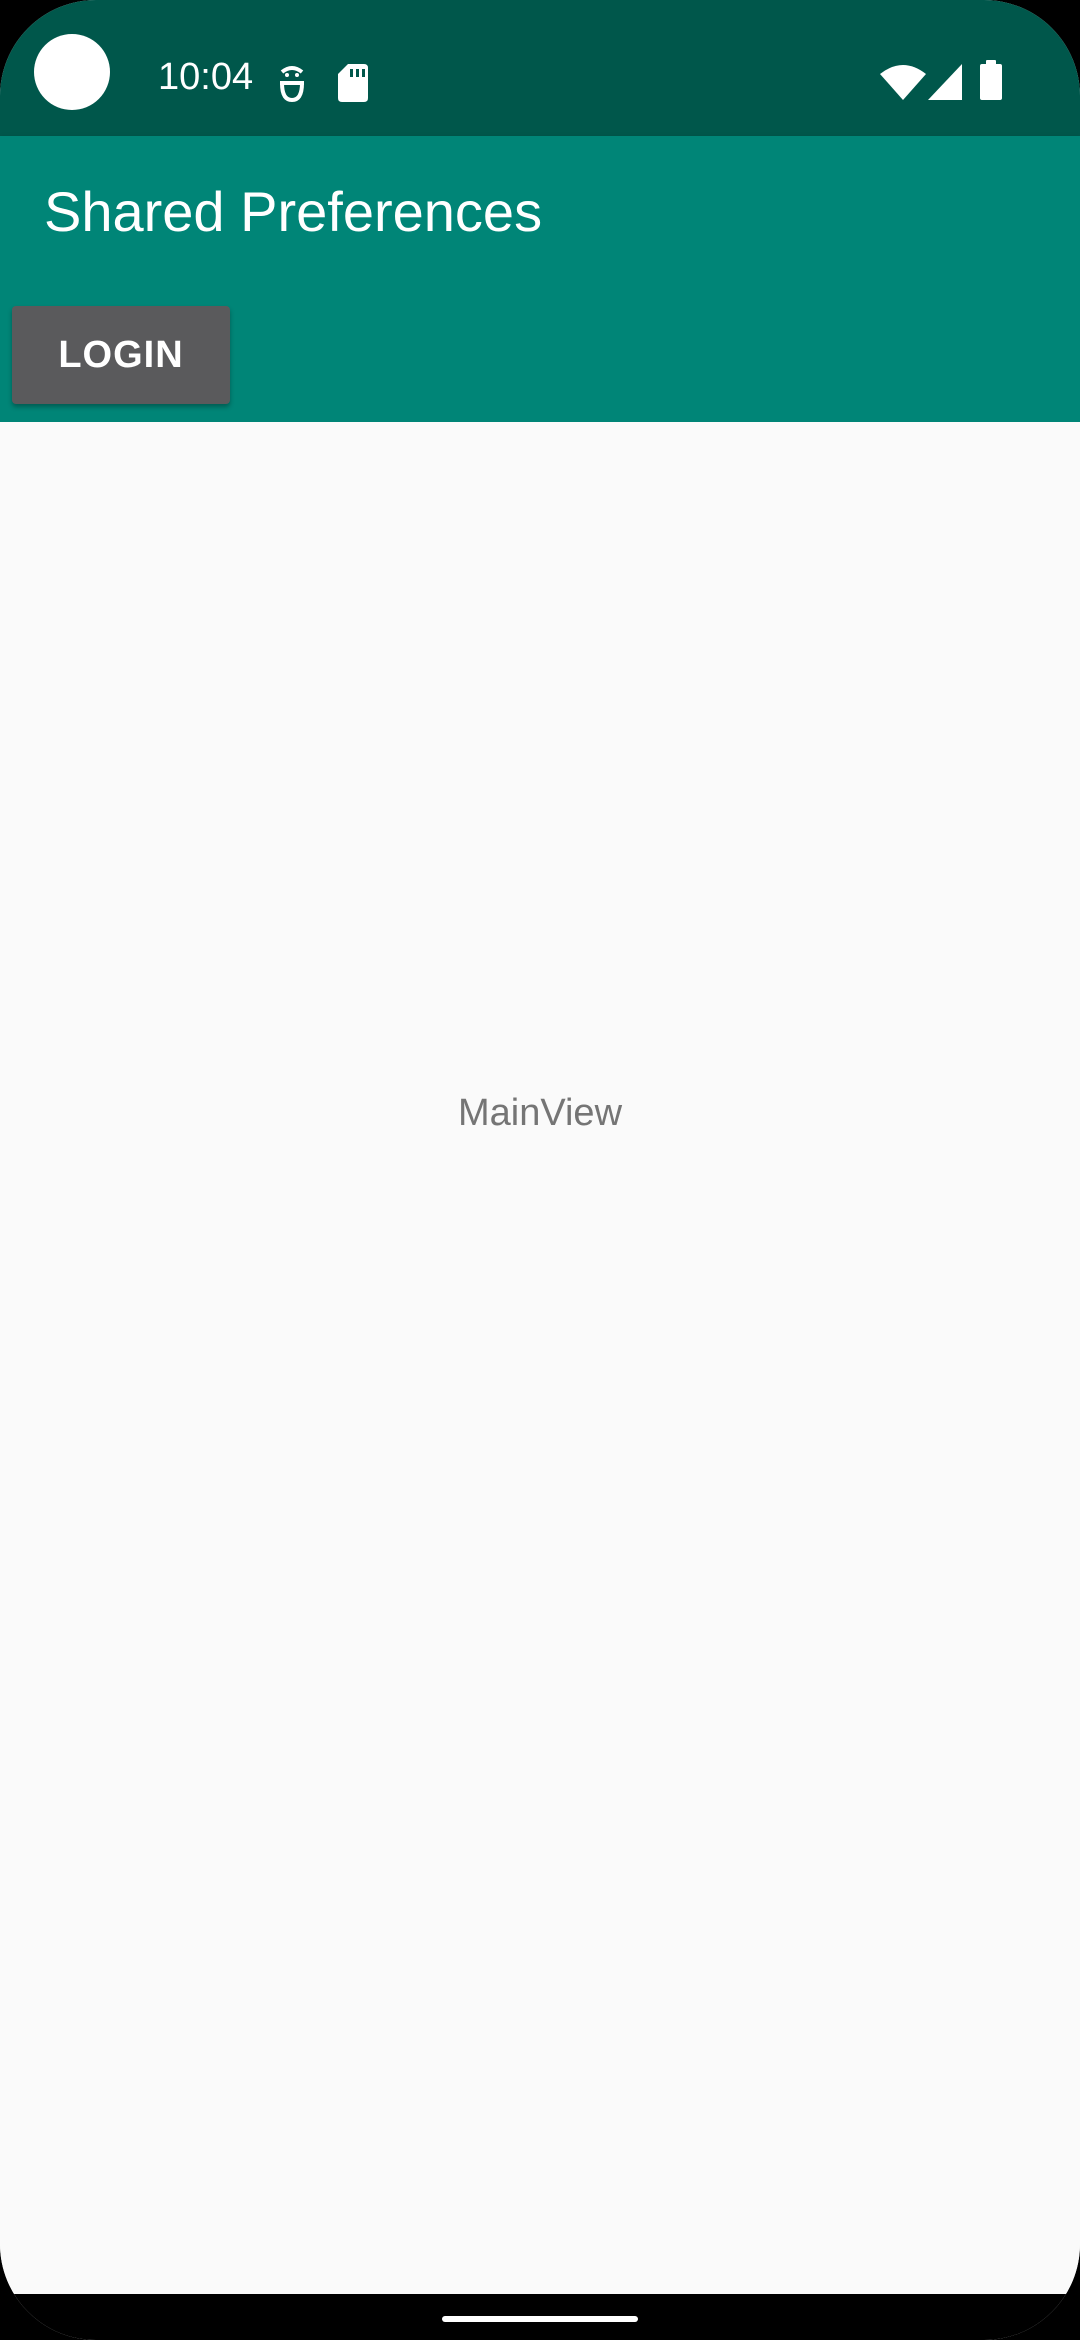  I want to click on debug-icon, so click(292, 84).